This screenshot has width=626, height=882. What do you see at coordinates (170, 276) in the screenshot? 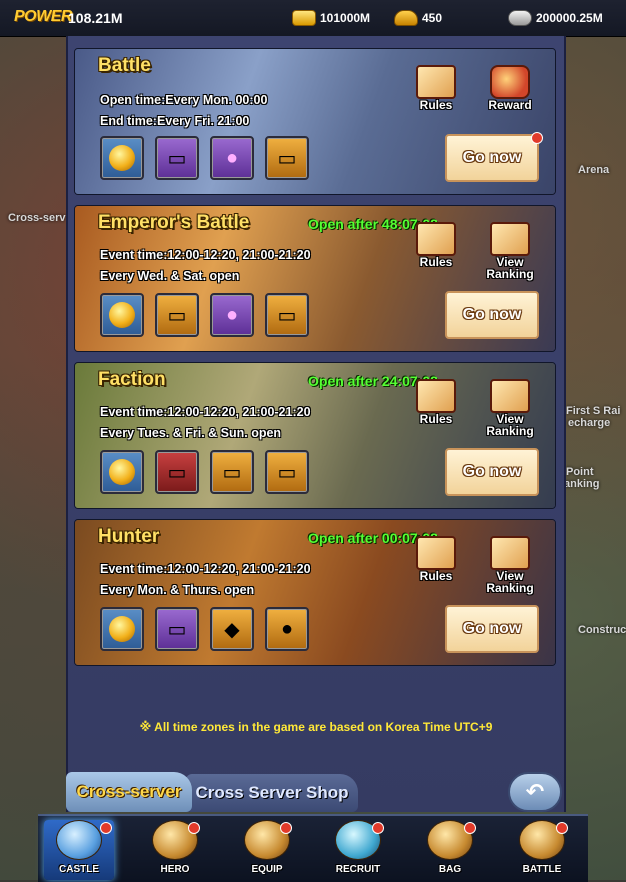
I see `event-schedule-line: Every Wed. & Sat. open` at bounding box center [170, 276].